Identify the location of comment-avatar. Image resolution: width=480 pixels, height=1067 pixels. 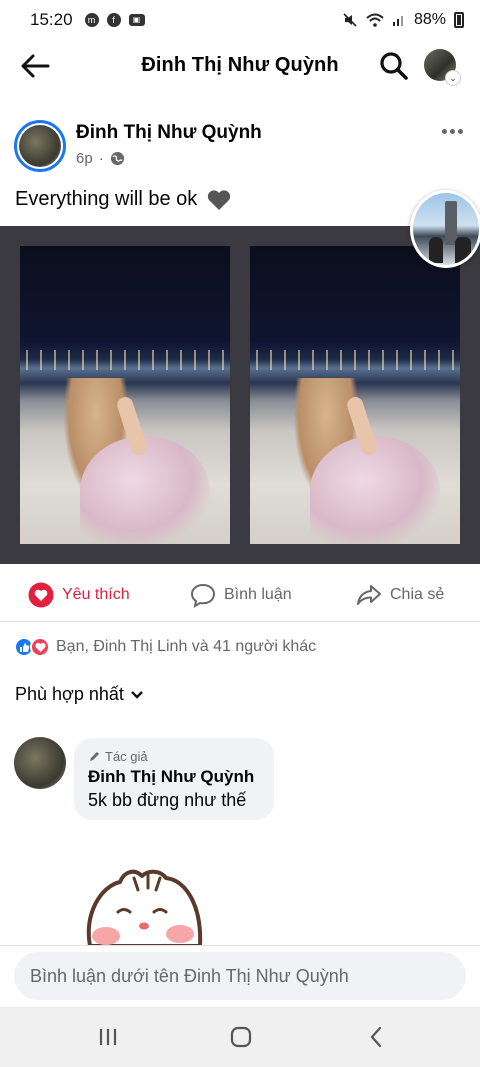
(40, 763).